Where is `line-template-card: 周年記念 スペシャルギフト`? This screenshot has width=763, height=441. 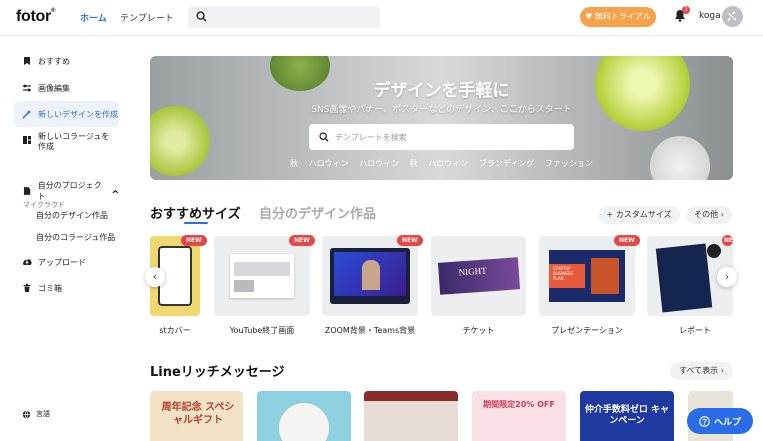
line-template-card: 周年記念 スペシャルギフト is located at coordinates (196, 416).